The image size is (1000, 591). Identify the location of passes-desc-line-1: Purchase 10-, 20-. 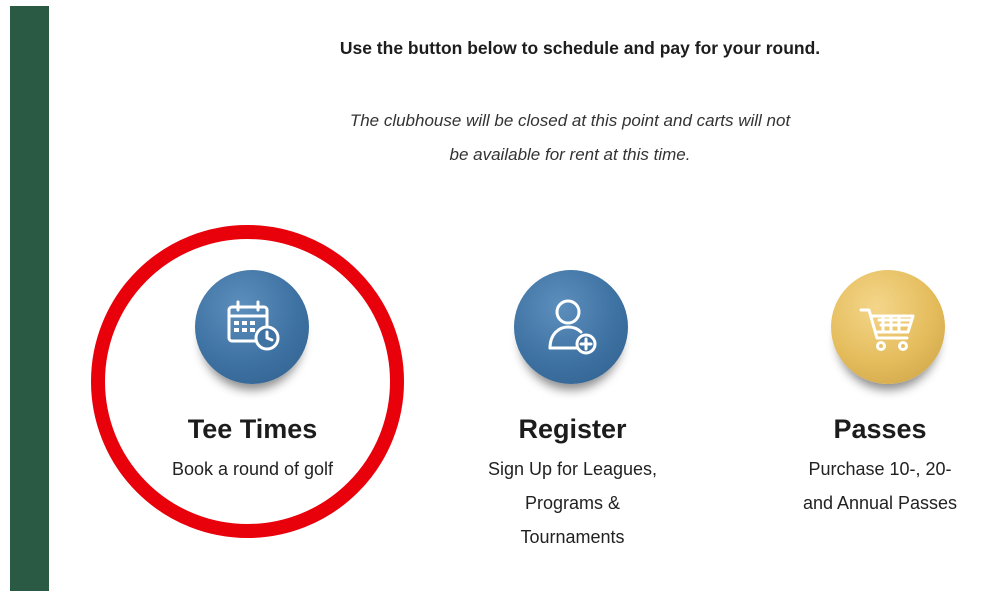
(880, 469).